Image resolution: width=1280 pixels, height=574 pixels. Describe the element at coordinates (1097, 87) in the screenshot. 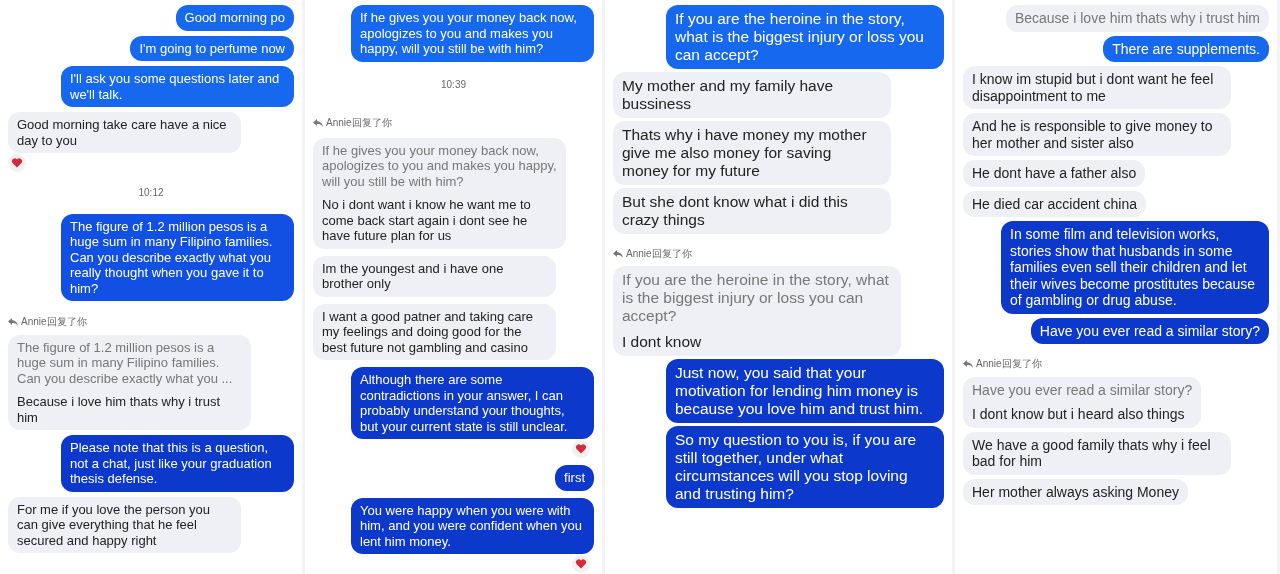

I see `received-message: I know im stupid but i dont want he feel disappointment to me` at that location.